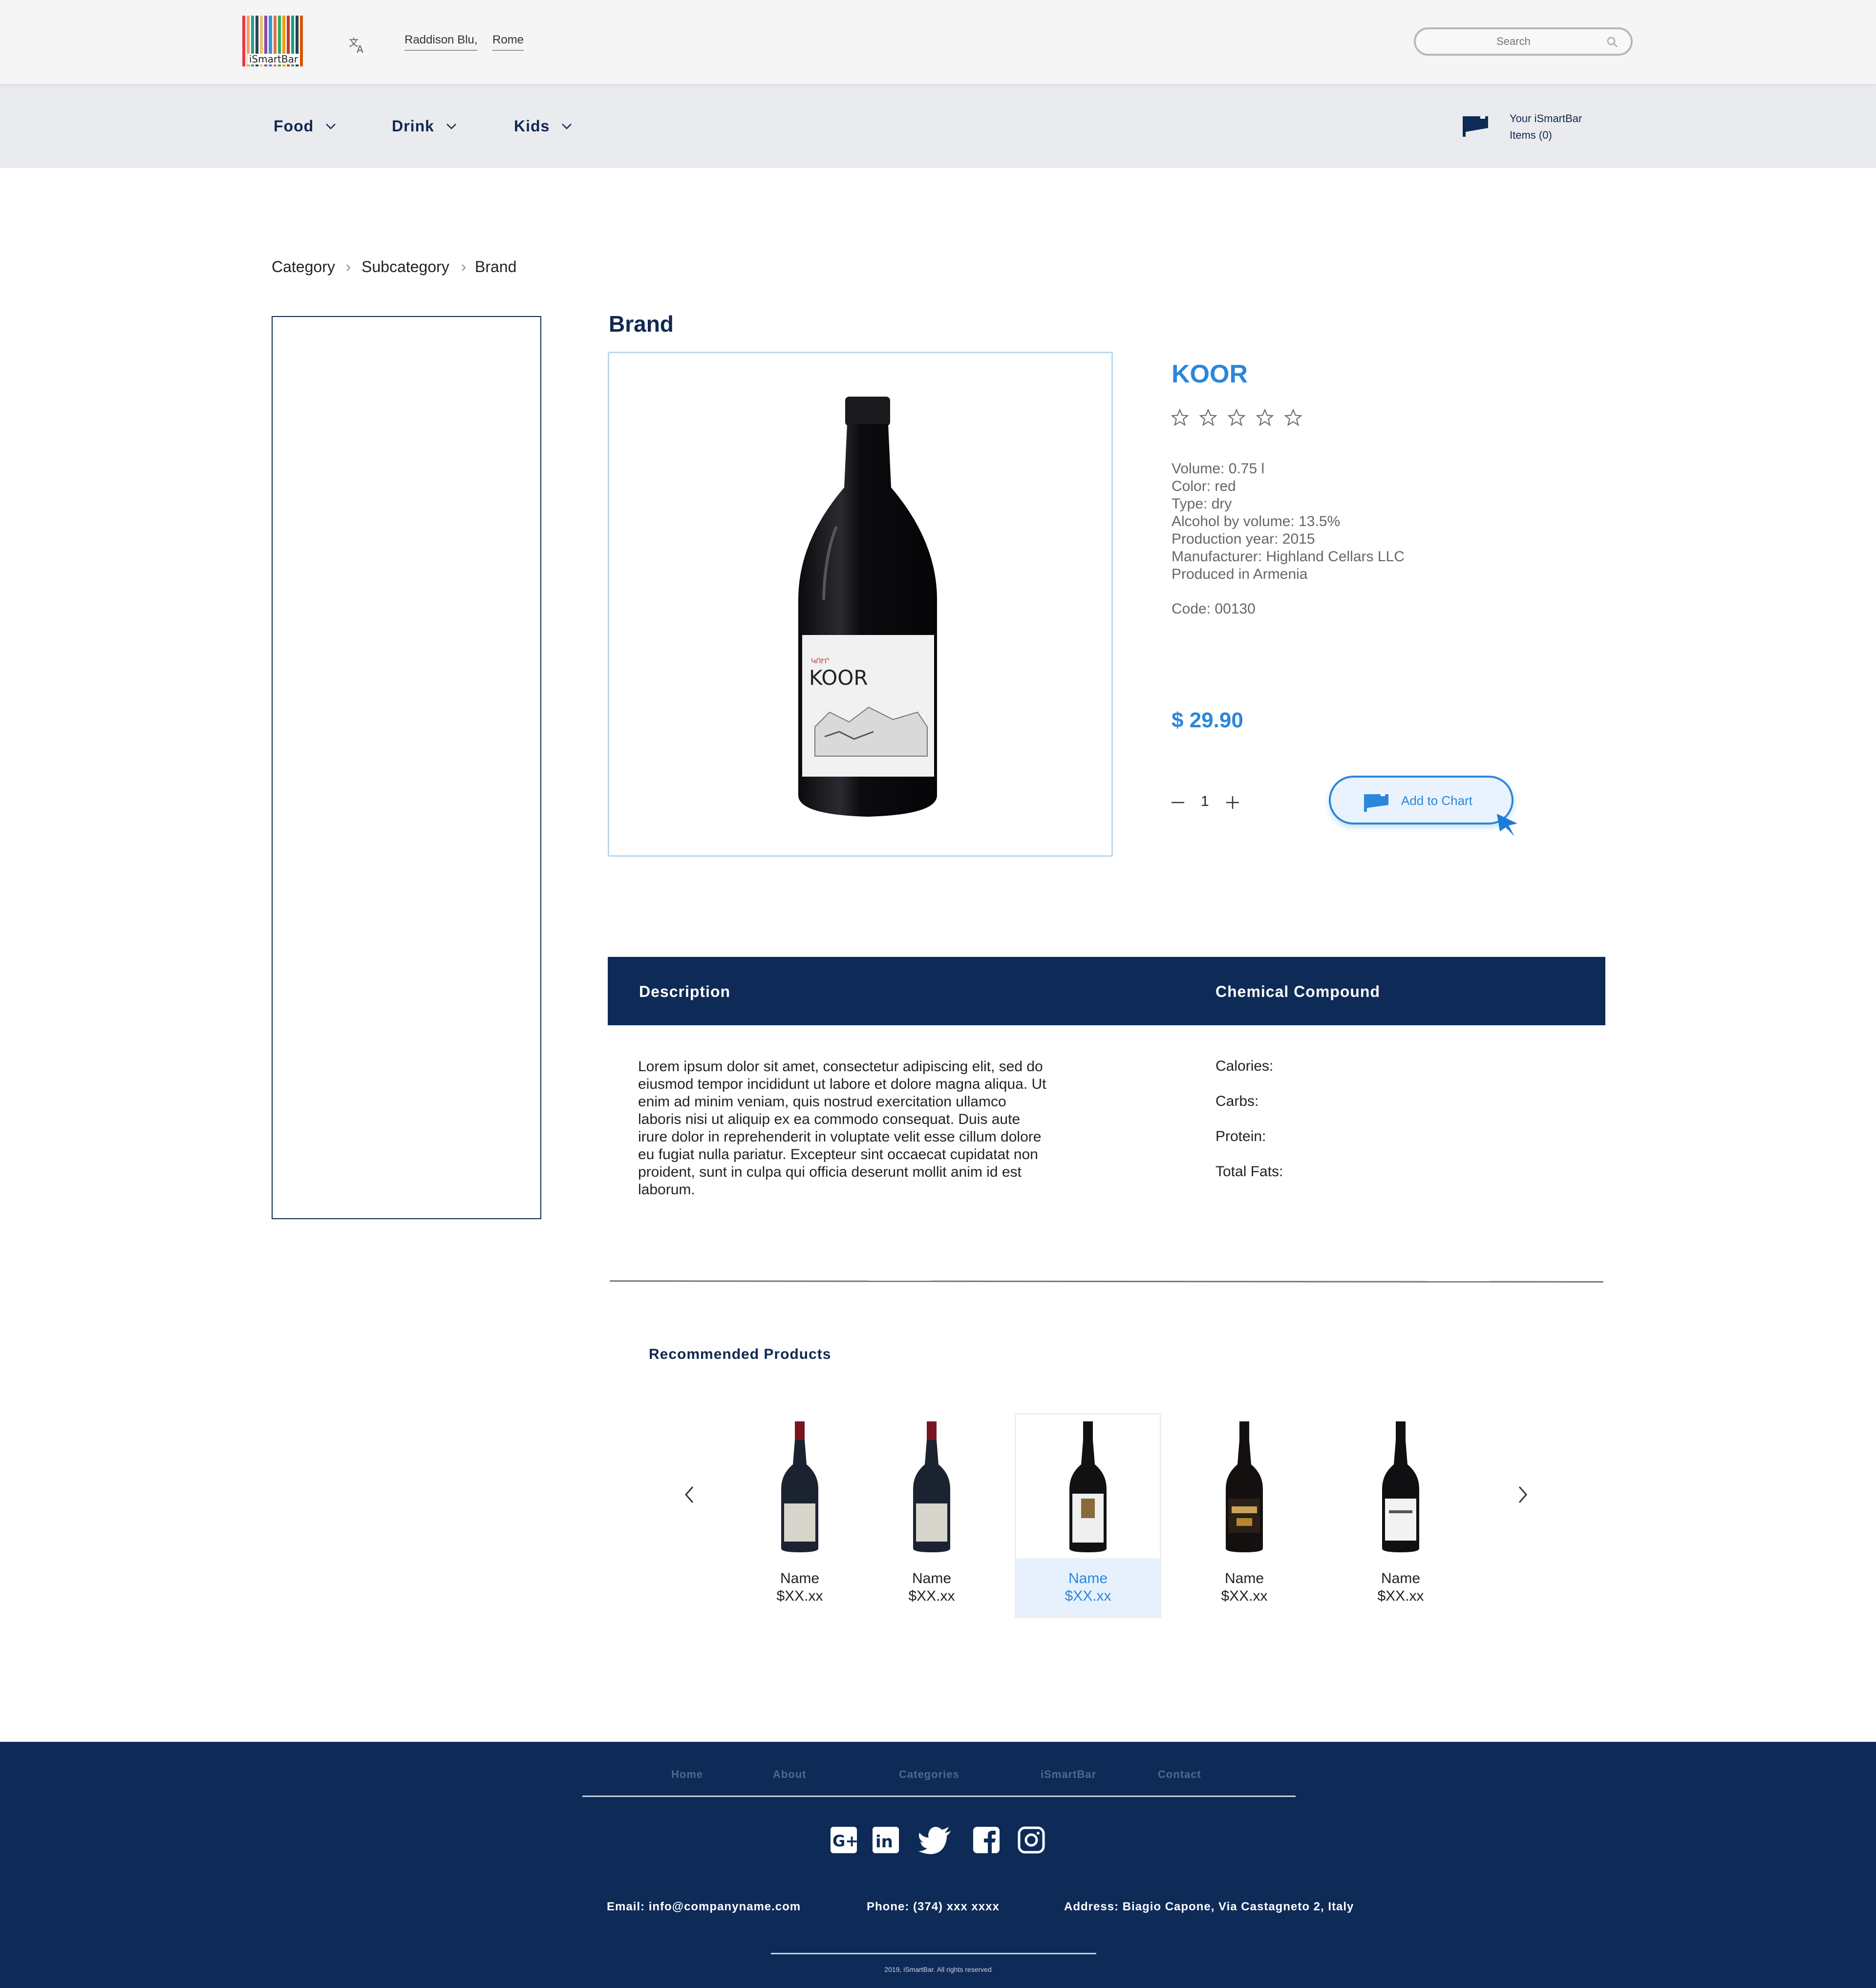 This screenshot has width=1876, height=1988. I want to click on footer-link-home: Home, so click(687, 1774).